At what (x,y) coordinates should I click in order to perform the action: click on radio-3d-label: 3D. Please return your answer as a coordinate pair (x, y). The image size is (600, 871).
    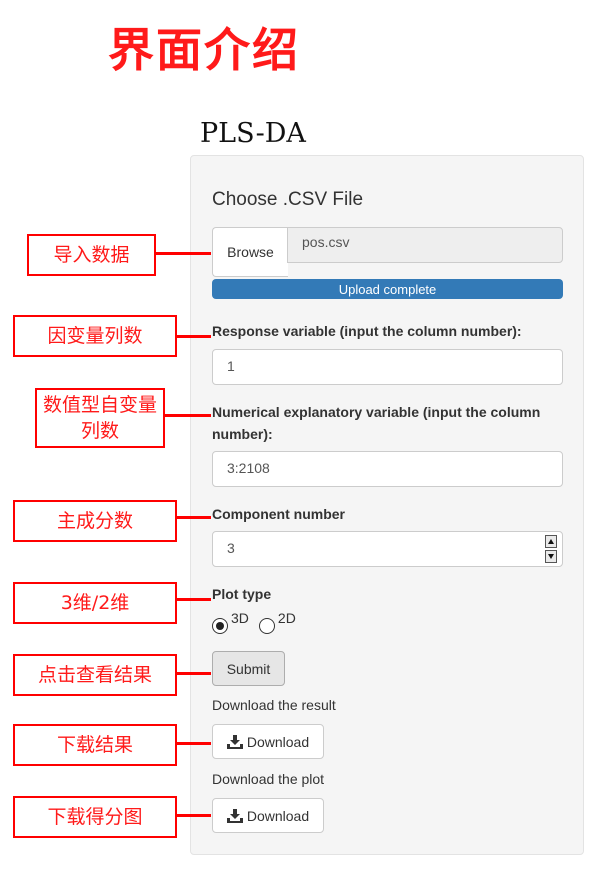
    Looking at the image, I should click on (240, 618).